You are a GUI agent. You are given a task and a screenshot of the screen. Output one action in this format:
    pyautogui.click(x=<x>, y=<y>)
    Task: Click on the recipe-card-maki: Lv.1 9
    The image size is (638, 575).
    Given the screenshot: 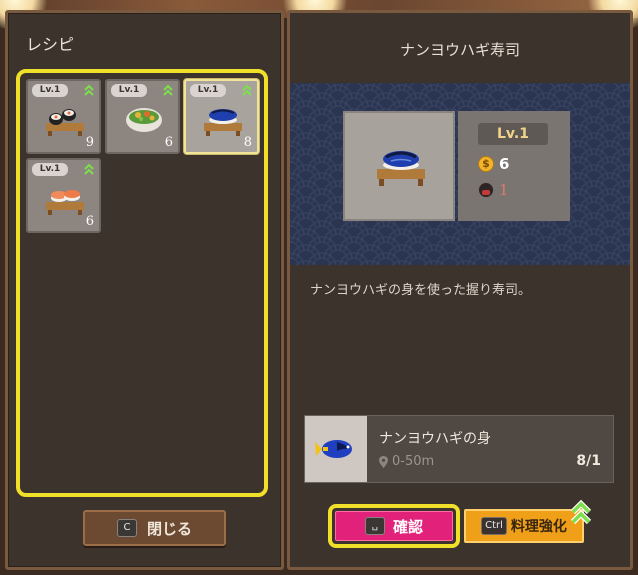 What is the action you would take?
    pyautogui.click(x=63, y=116)
    